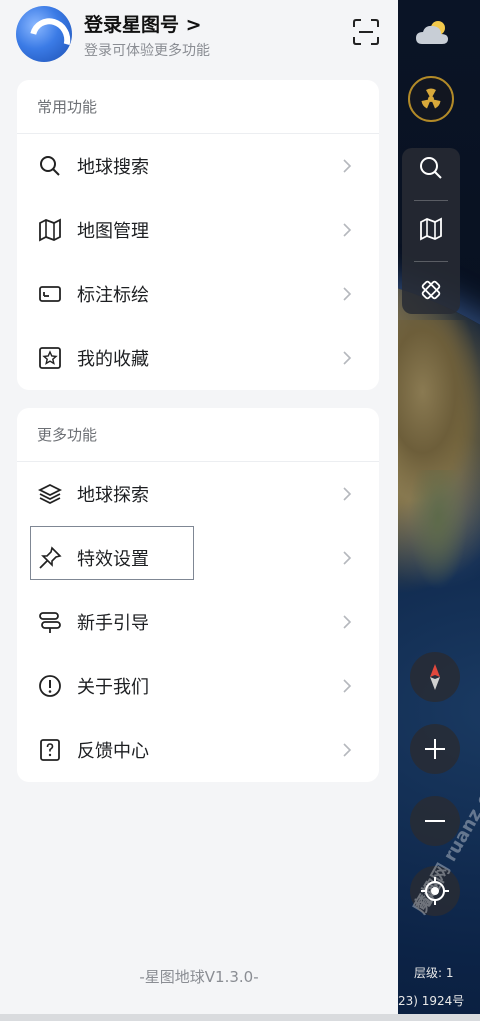 This screenshot has width=480, height=1021. What do you see at coordinates (113, 359) in the screenshot?
I see `menu-item-label: 我的收藏` at bounding box center [113, 359].